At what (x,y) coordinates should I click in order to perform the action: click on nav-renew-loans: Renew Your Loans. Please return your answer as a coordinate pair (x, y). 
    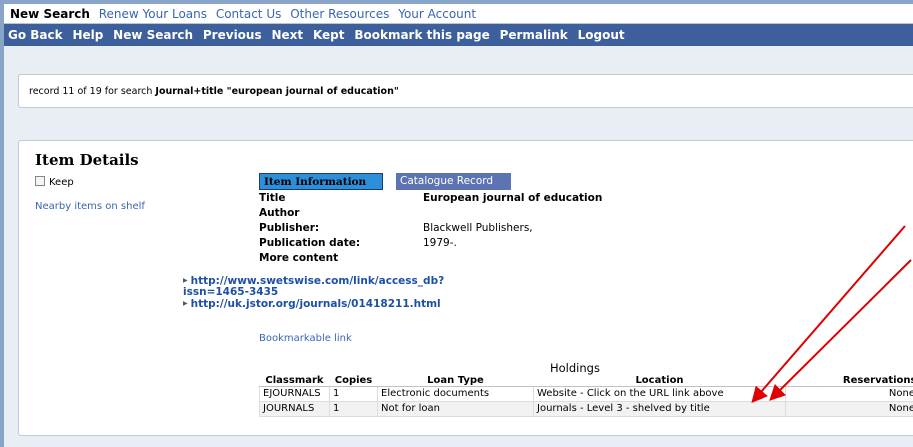
    Looking at the image, I should click on (153, 14).